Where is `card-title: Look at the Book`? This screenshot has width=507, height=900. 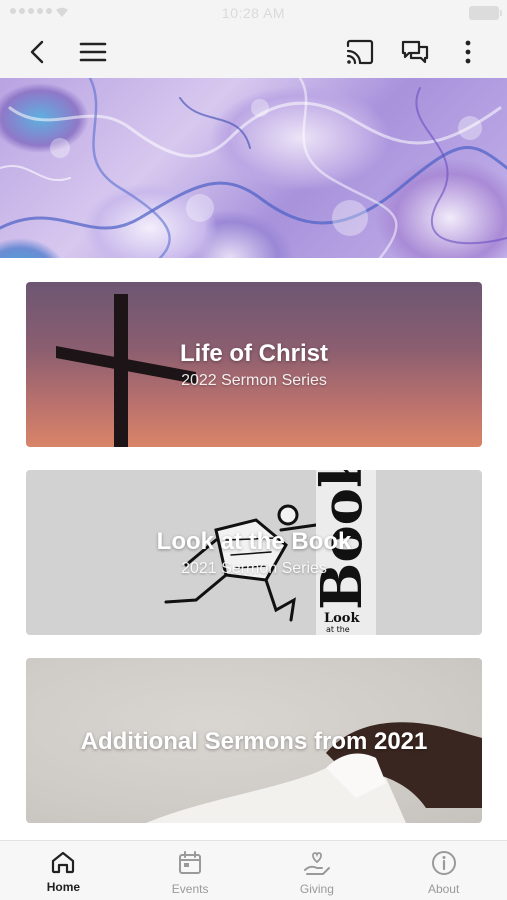
card-title: Look at the Book is located at coordinates (254, 541).